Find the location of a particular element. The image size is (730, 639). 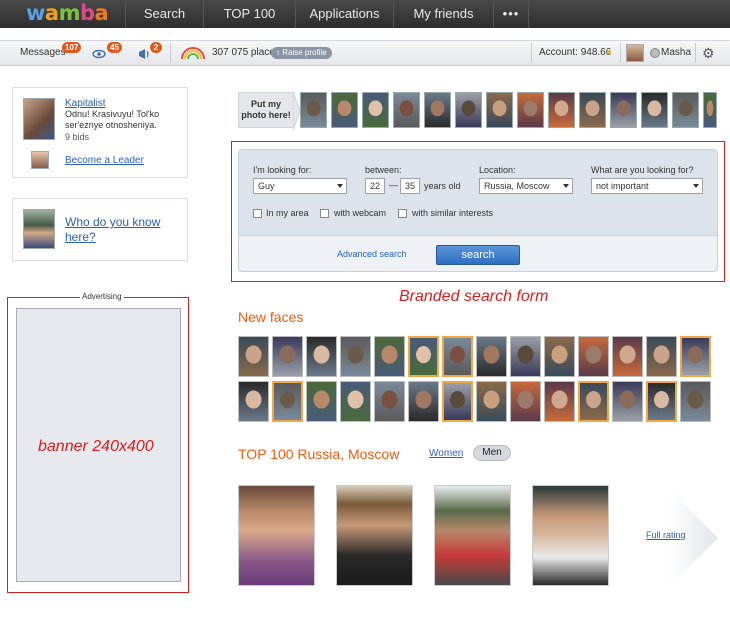

account-balance: Account: 948.66 is located at coordinates (575, 53).